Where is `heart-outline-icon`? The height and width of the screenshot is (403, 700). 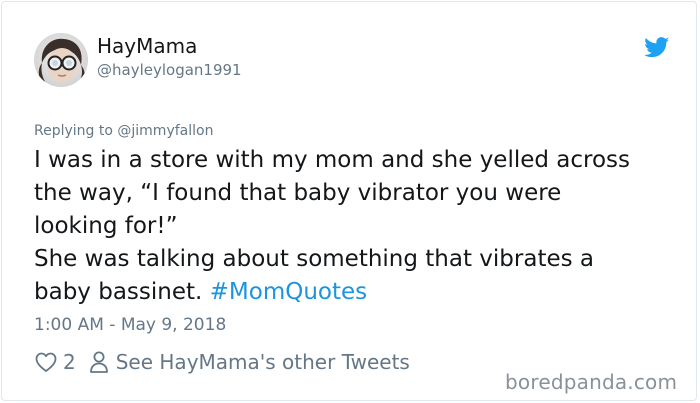
heart-outline-icon is located at coordinates (46, 362).